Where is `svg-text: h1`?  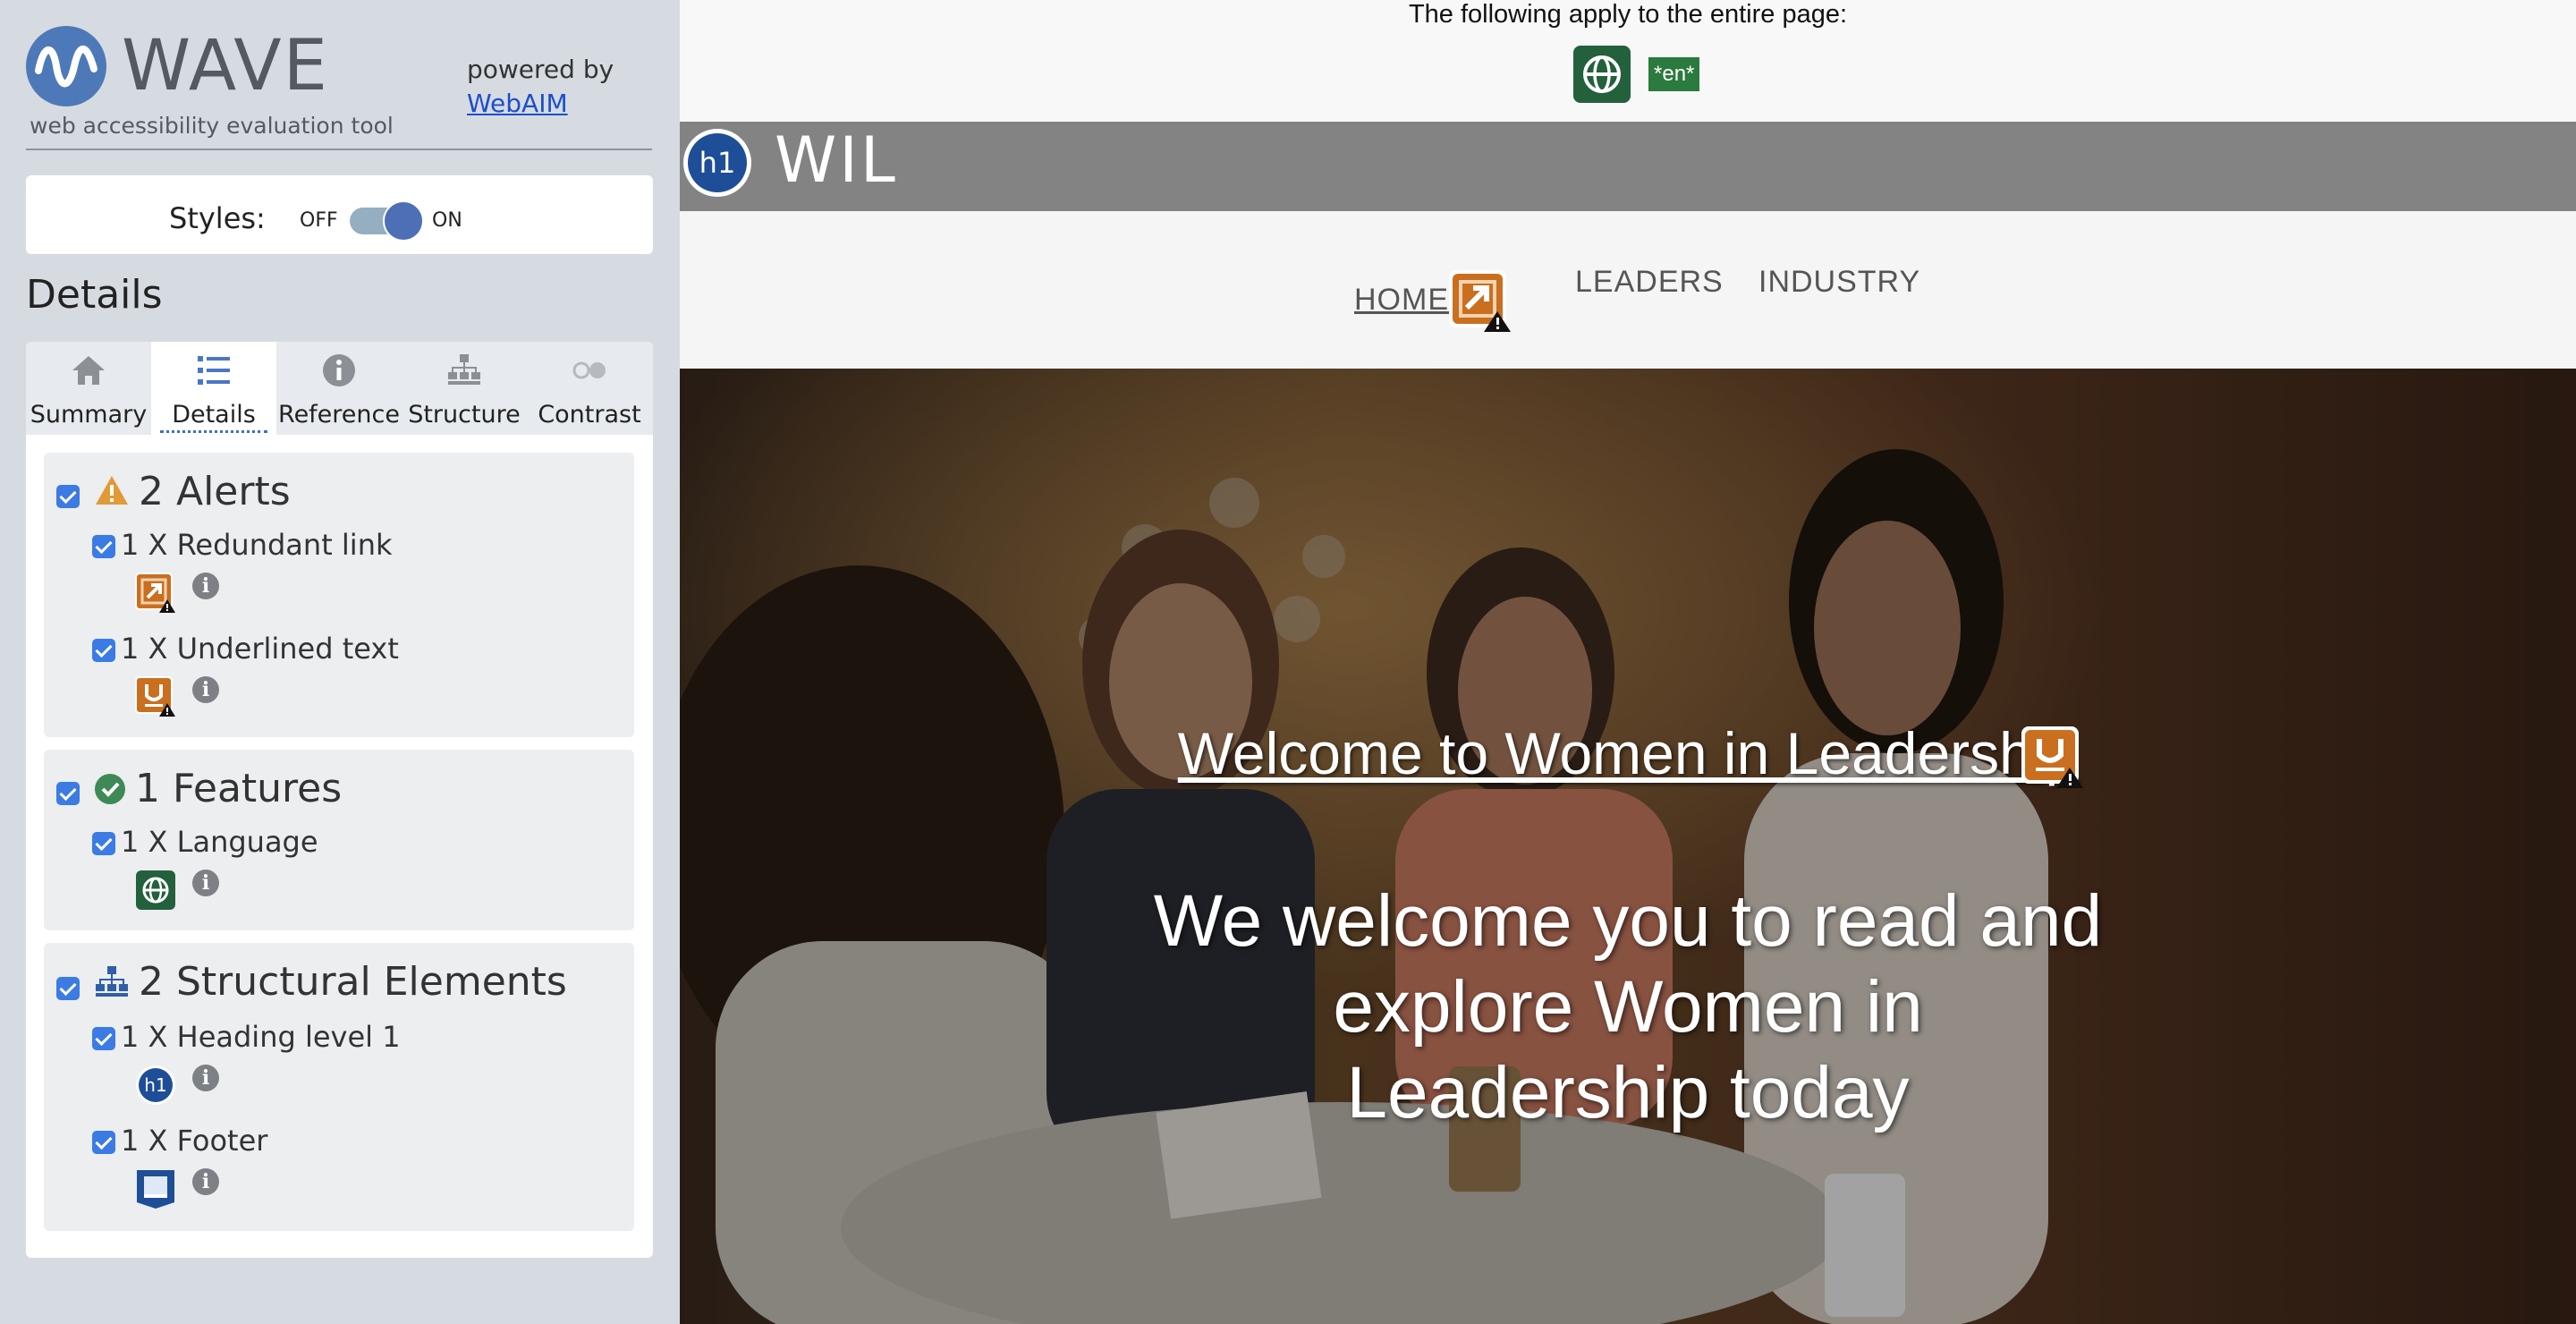
svg-text: h1 is located at coordinates (155, 1085).